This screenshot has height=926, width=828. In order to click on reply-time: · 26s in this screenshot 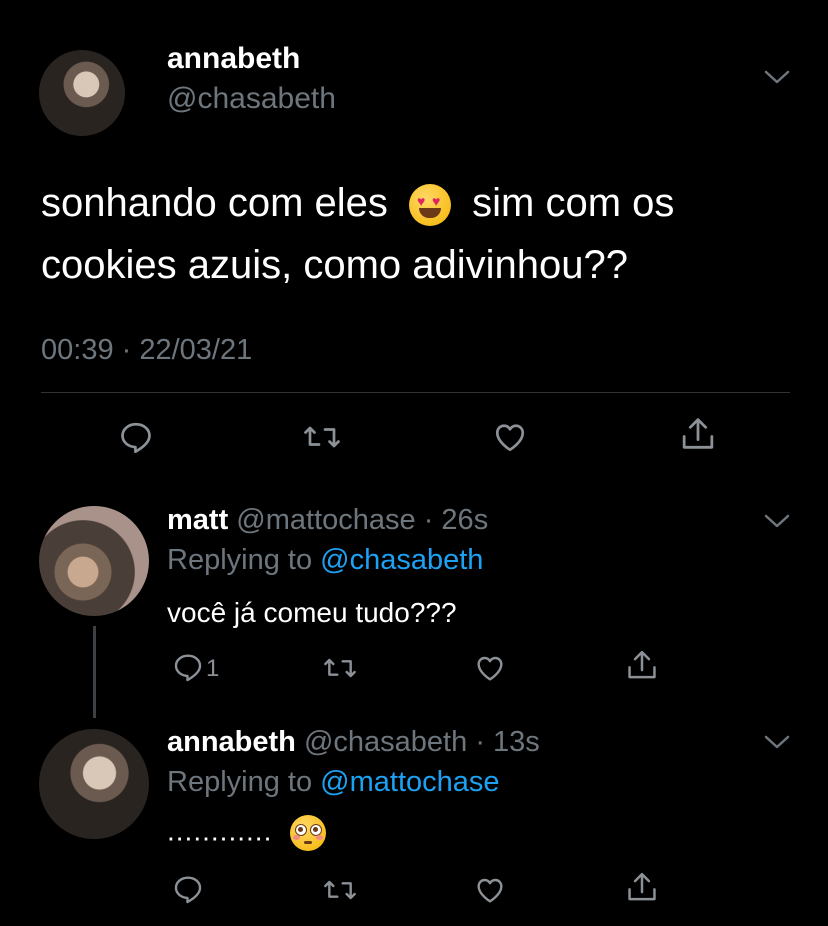, I will do `click(456, 520)`.